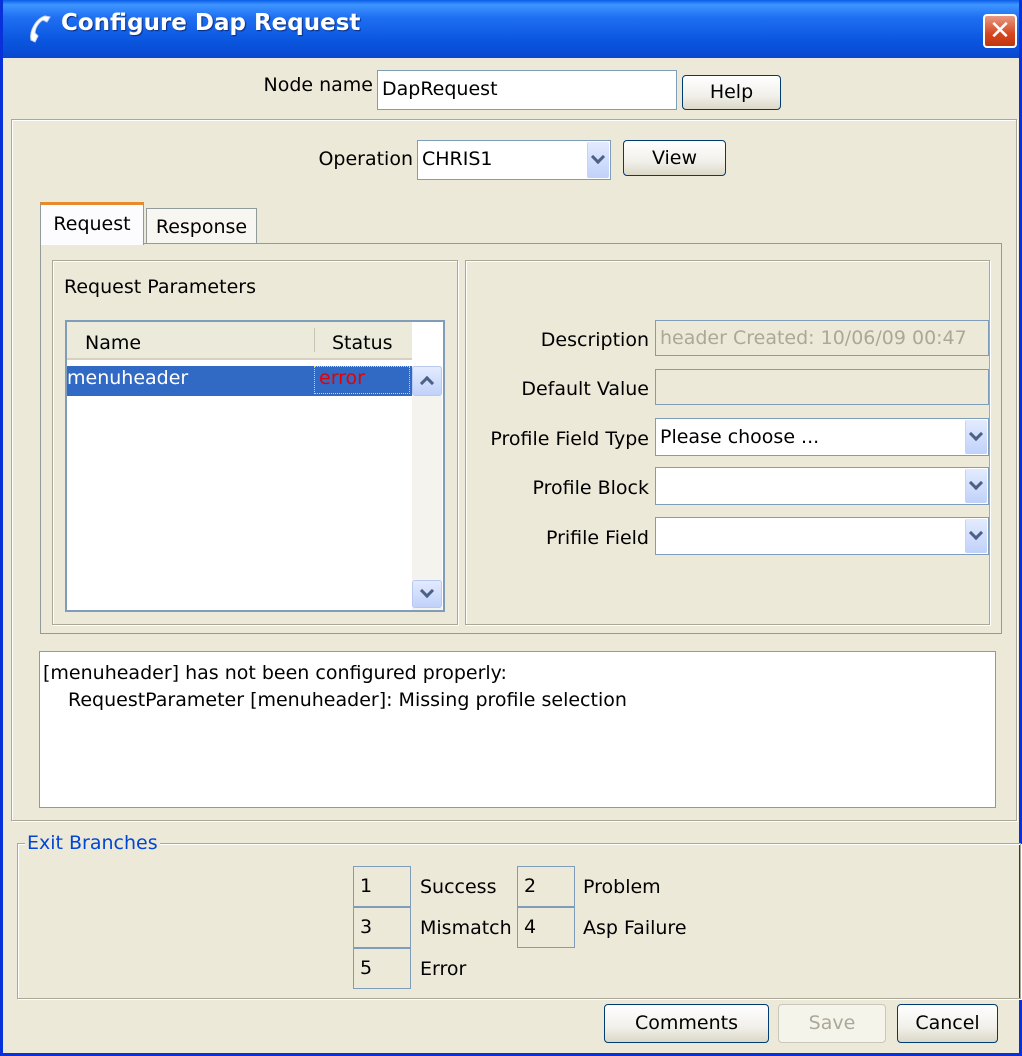 The height and width of the screenshot is (1056, 1022). I want to click on table-row: menuheader error, so click(239, 381).